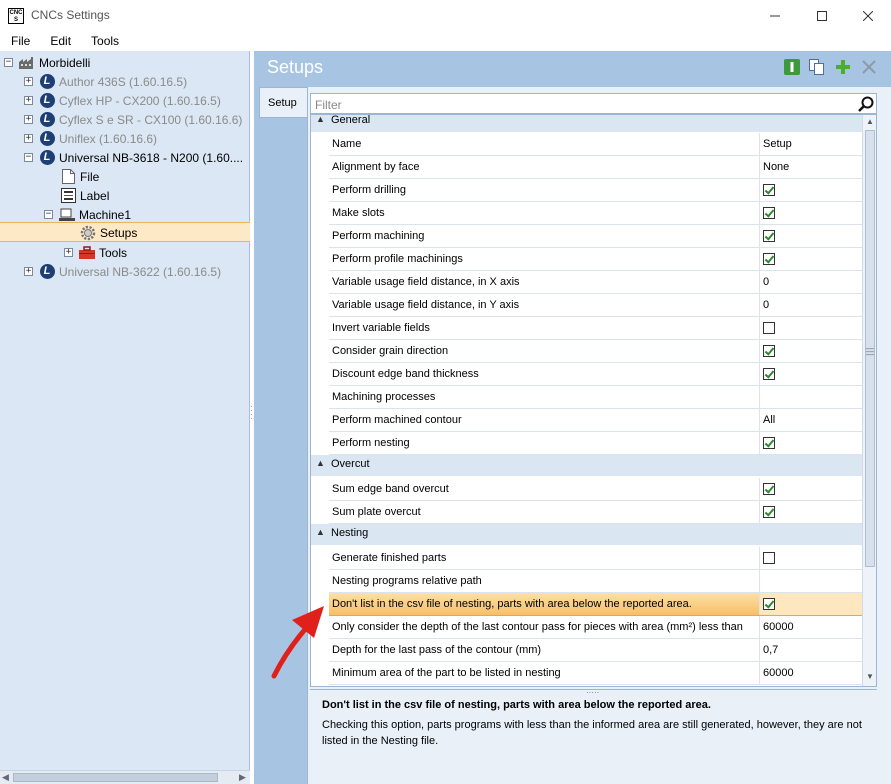 Image resolution: width=891 pixels, height=784 pixels. I want to click on property-row: Perform profile machinings, so click(595, 259).